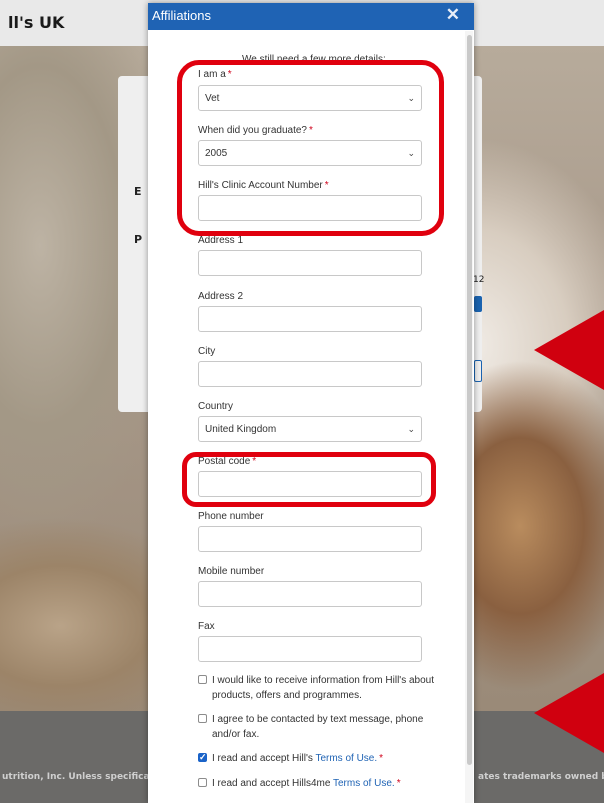 The height and width of the screenshot is (803, 604). Describe the element at coordinates (310, 649) in the screenshot. I see `fax-input` at that location.